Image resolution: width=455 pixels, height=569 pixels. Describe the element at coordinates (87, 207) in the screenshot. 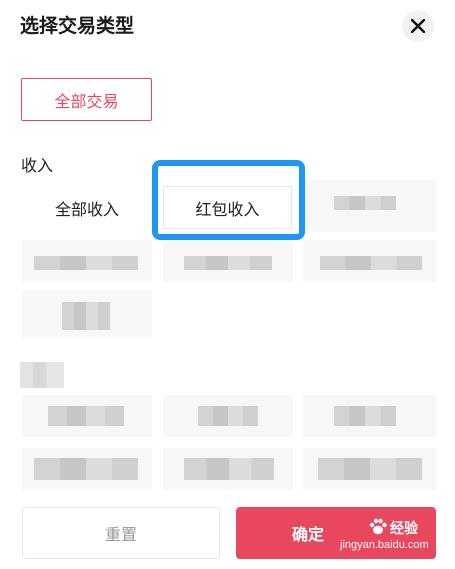

I see `chip-all-income: 全部收入` at that location.